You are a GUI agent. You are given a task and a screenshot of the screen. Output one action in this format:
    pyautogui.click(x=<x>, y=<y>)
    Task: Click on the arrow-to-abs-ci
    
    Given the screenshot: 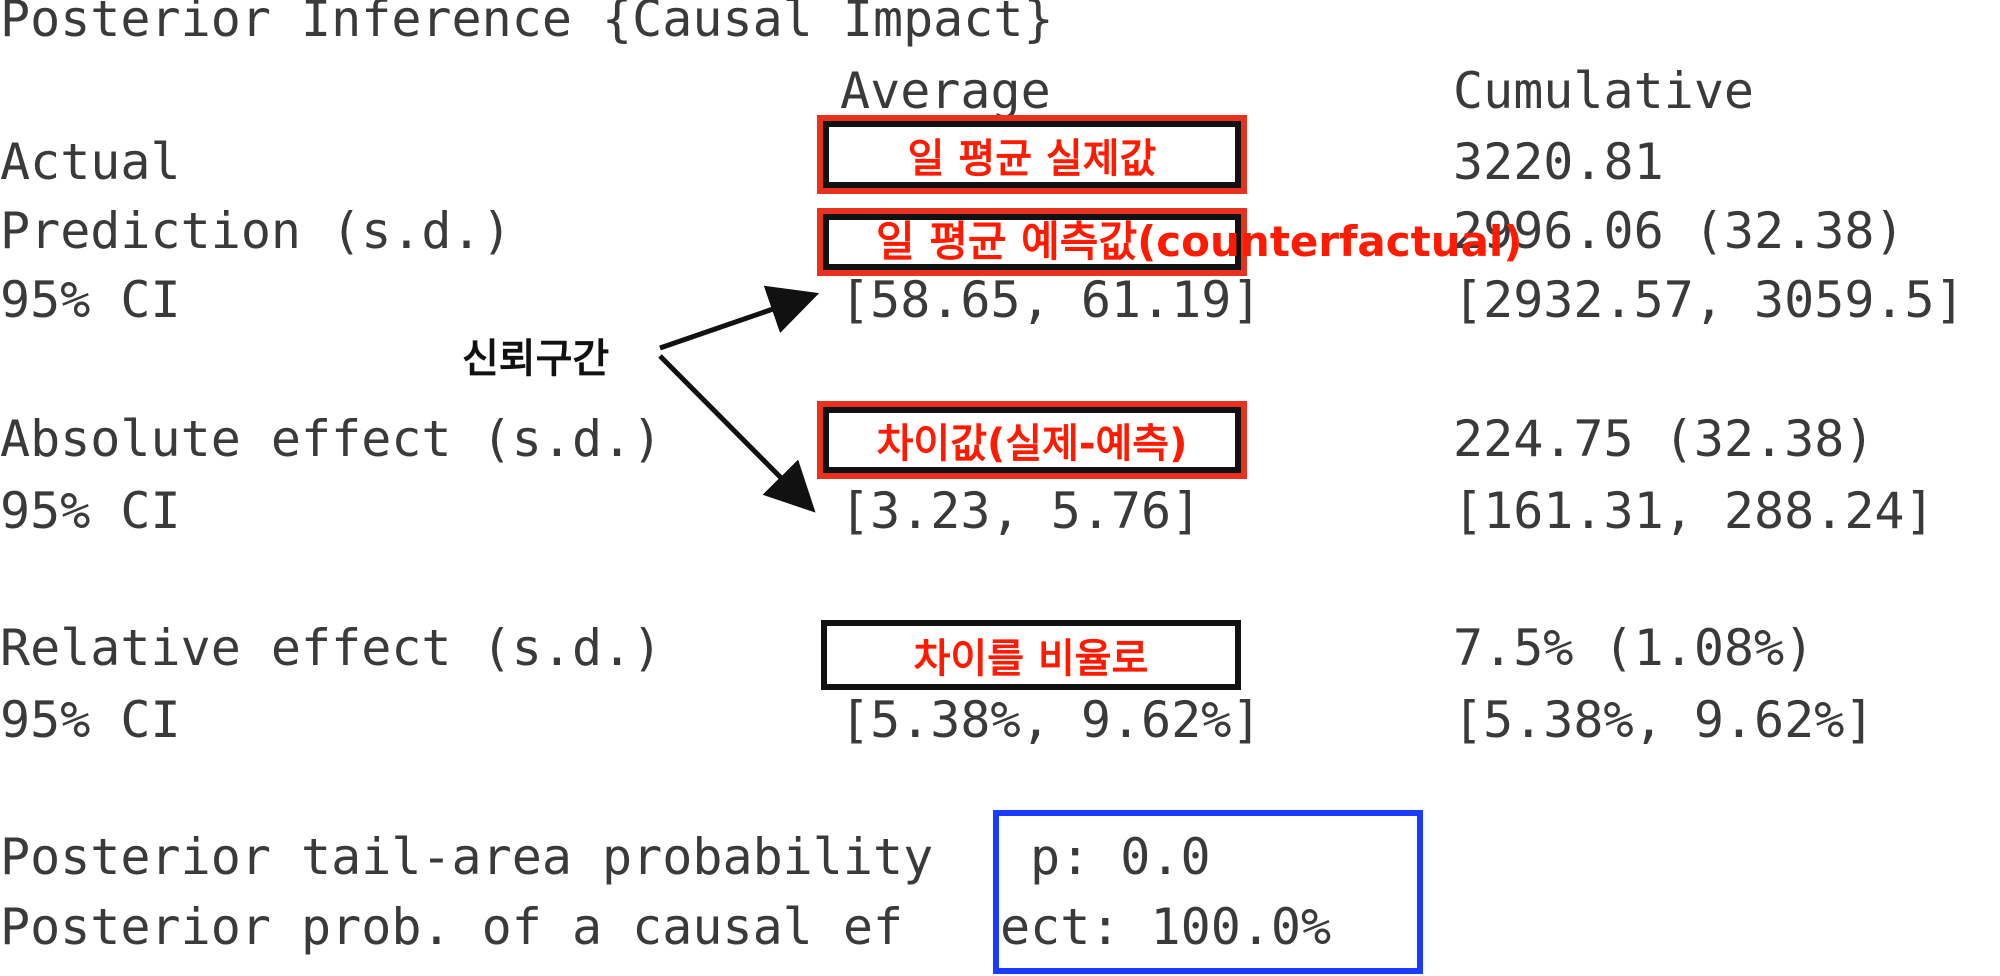 What is the action you would take?
    pyautogui.click(x=737, y=433)
    